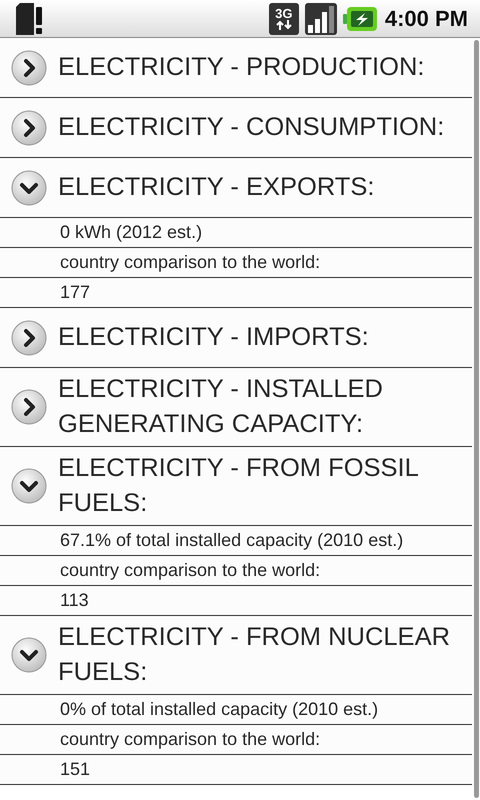 The height and width of the screenshot is (800, 480). What do you see at coordinates (236, 710) in the screenshot?
I see `detail-text: 0% of total installed capacity (2010 est.)` at bounding box center [236, 710].